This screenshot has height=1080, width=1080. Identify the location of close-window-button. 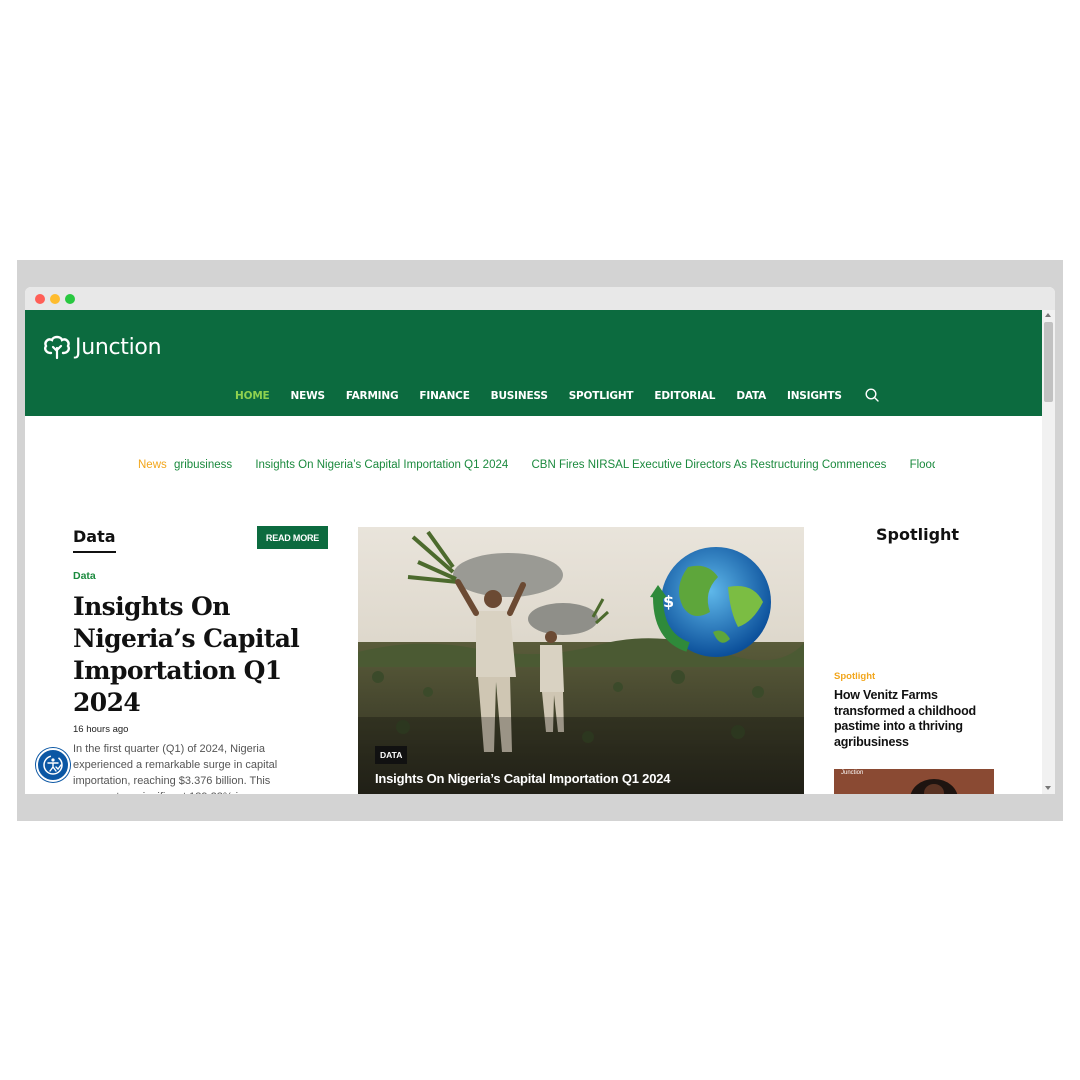
(40, 299).